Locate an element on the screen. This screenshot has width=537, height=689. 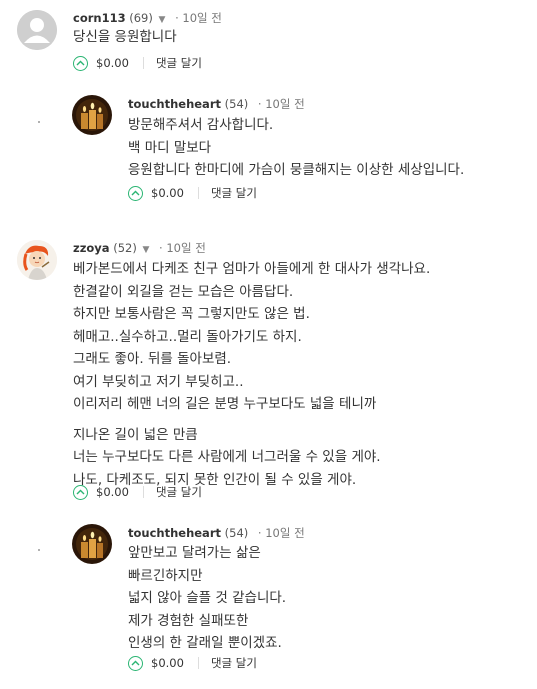
comment-line: 넓지 않아 슬플 것 같습니다. is located at coordinates (207, 598).